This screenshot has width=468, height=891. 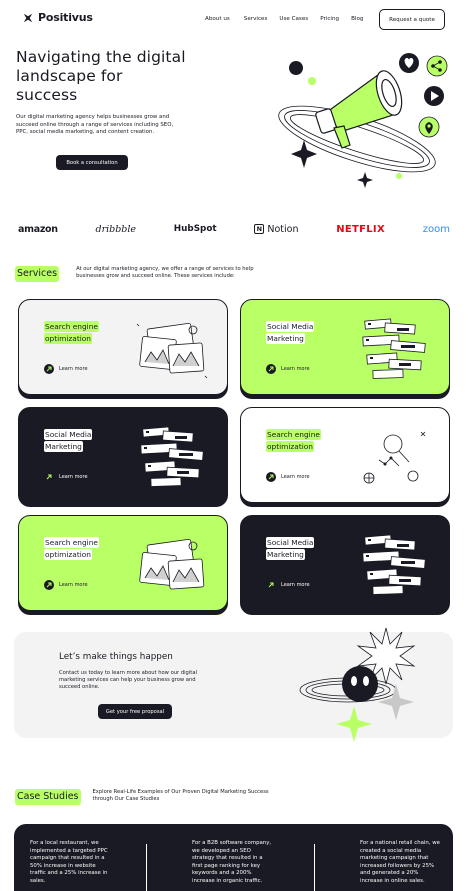 I want to click on brand-logo: Positivus, so click(x=57, y=17).